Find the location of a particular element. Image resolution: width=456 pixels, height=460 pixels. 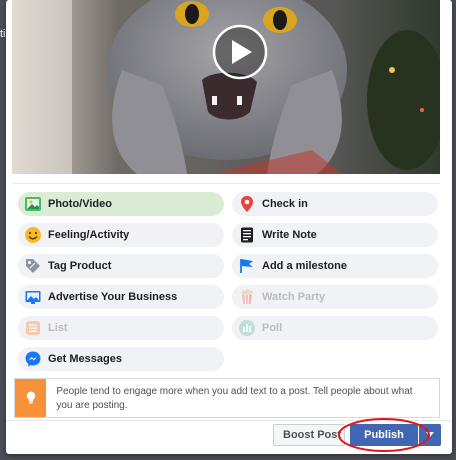

photo-video-option: Photo/Video is located at coordinates (121, 204).